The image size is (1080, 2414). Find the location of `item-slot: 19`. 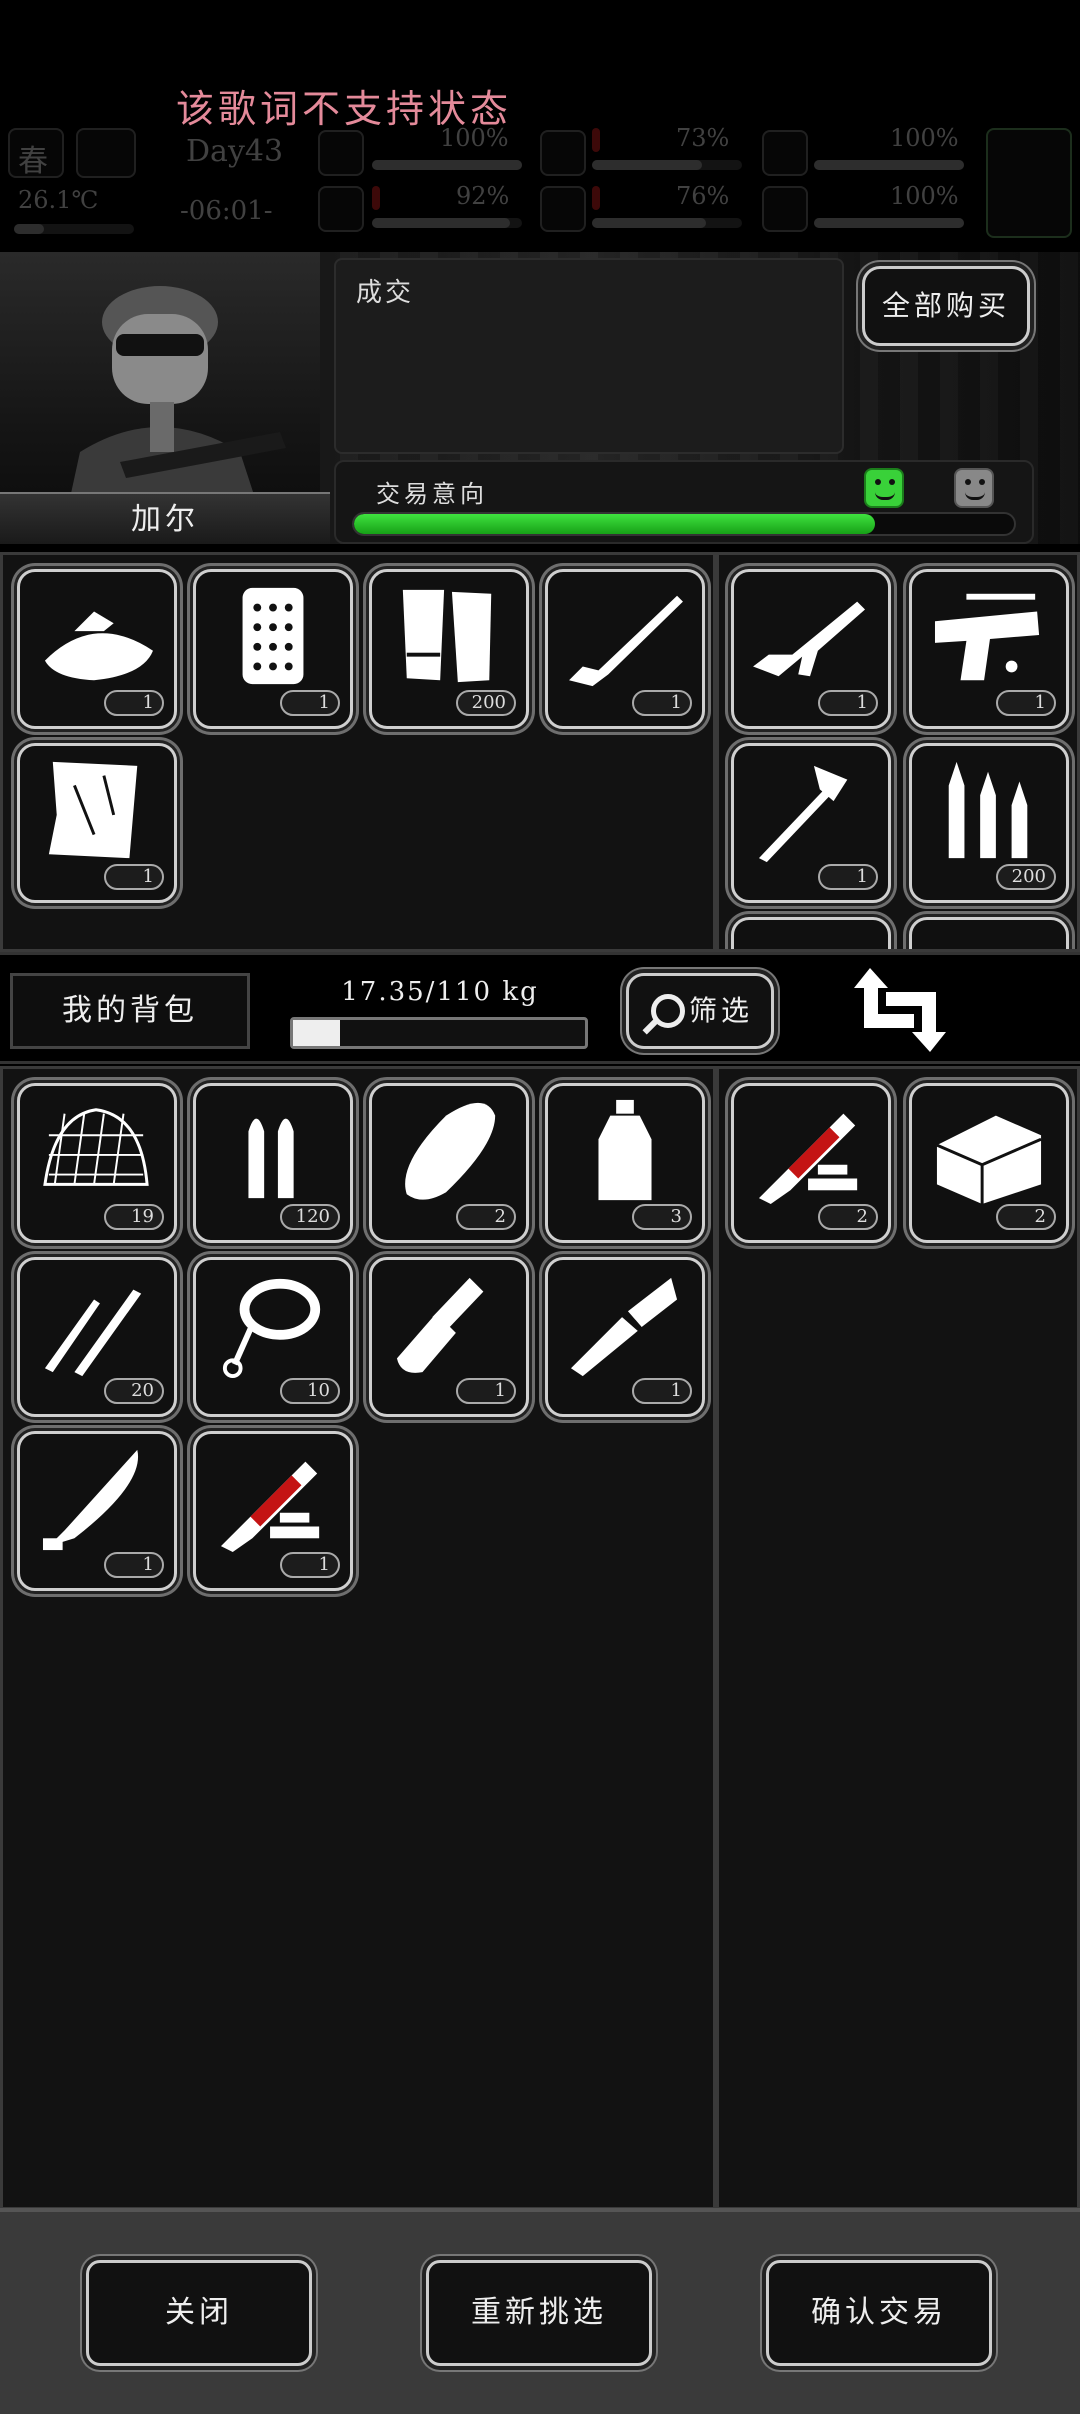

item-slot: 19 is located at coordinates (97, 1163).